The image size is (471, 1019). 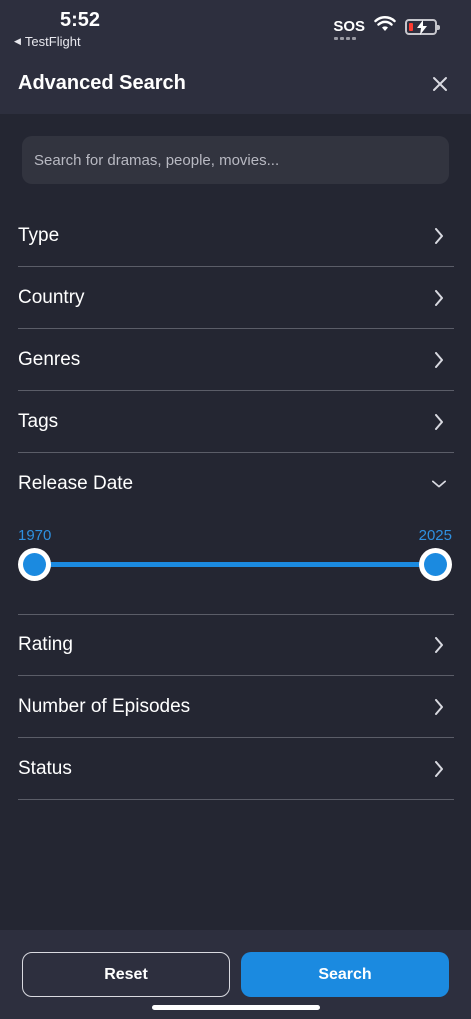 What do you see at coordinates (126, 974) in the screenshot?
I see `reset-button: Reset` at bounding box center [126, 974].